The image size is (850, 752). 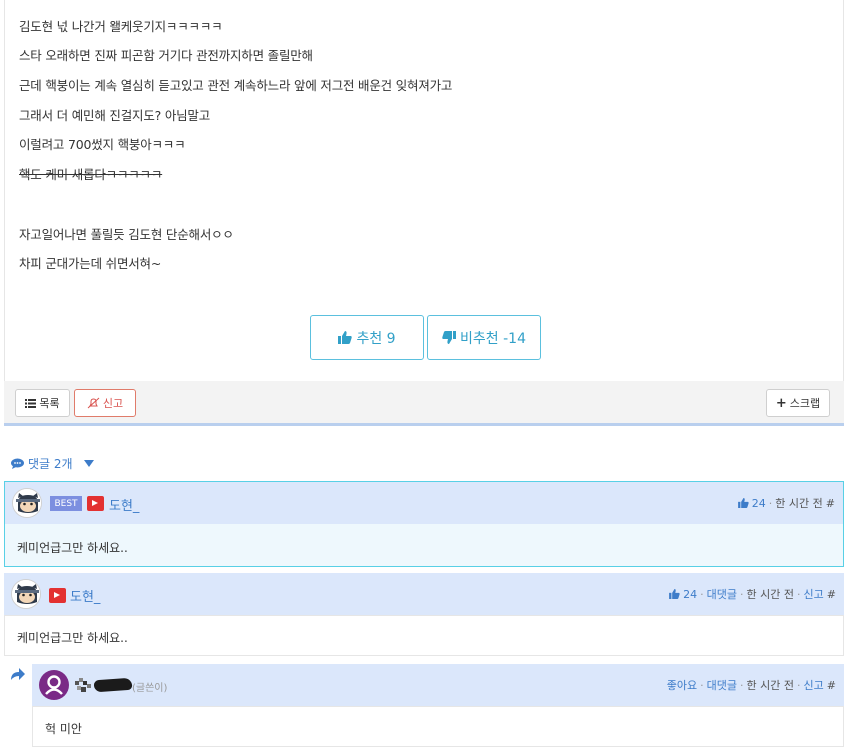 What do you see at coordinates (88, 463) in the screenshot?
I see `caret-down-icon` at bounding box center [88, 463].